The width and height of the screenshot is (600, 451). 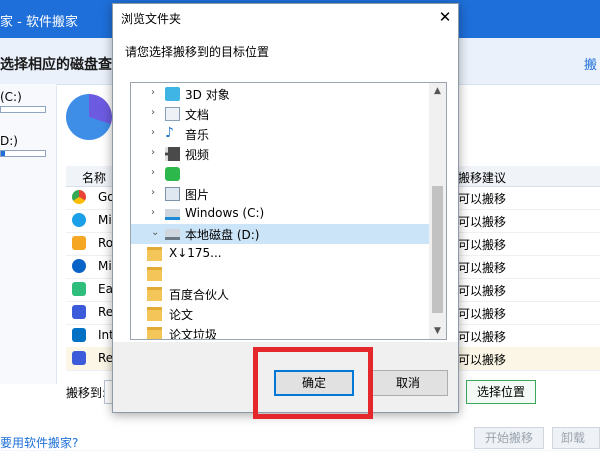 I want to click on roblox-icon, so click(x=79, y=243).